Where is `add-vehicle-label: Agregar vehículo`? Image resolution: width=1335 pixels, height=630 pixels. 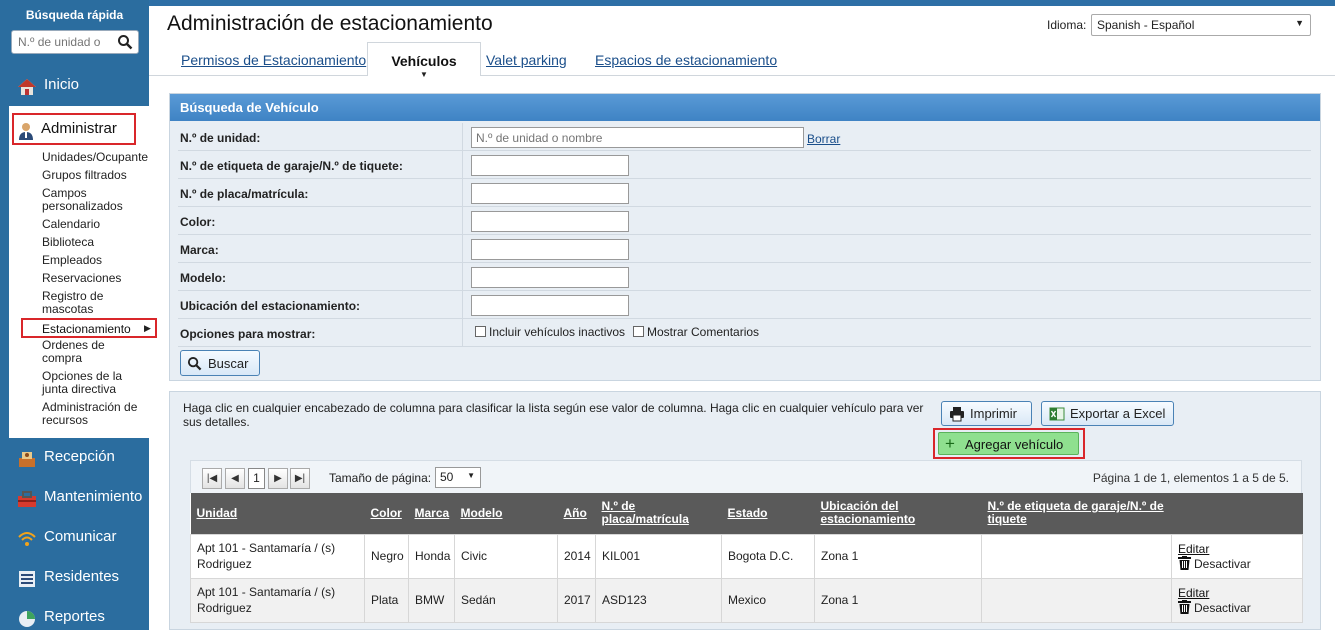 add-vehicle-label: Agregar vehículo is located at coordinates (1014, 444).